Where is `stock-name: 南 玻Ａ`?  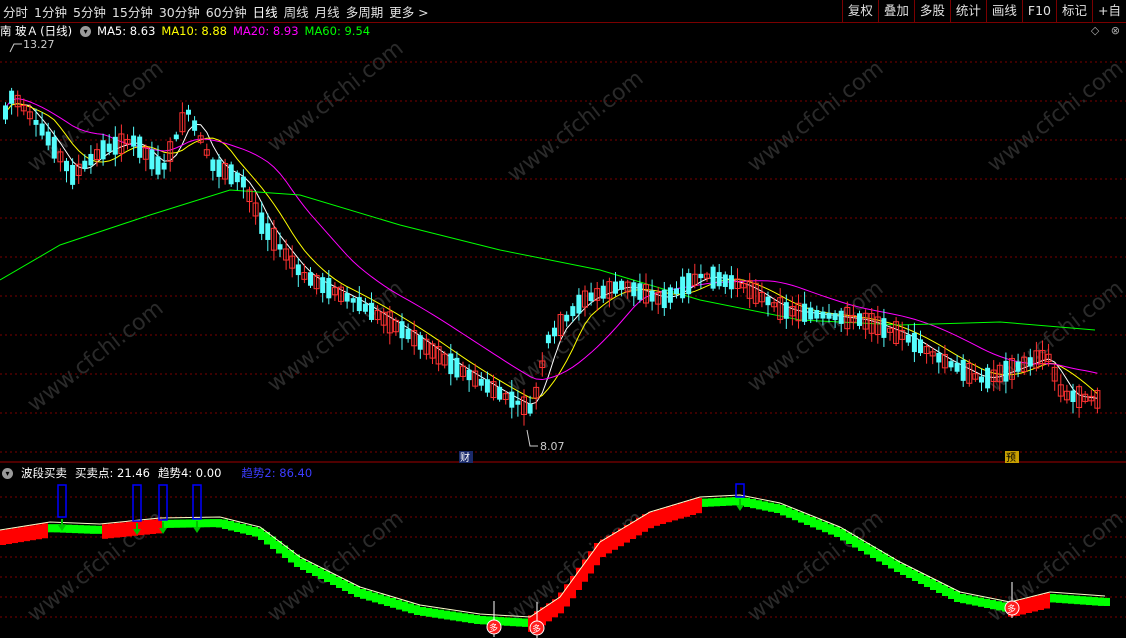 stock-name: 南 玻Ａ is located at coordinates (19, 31).